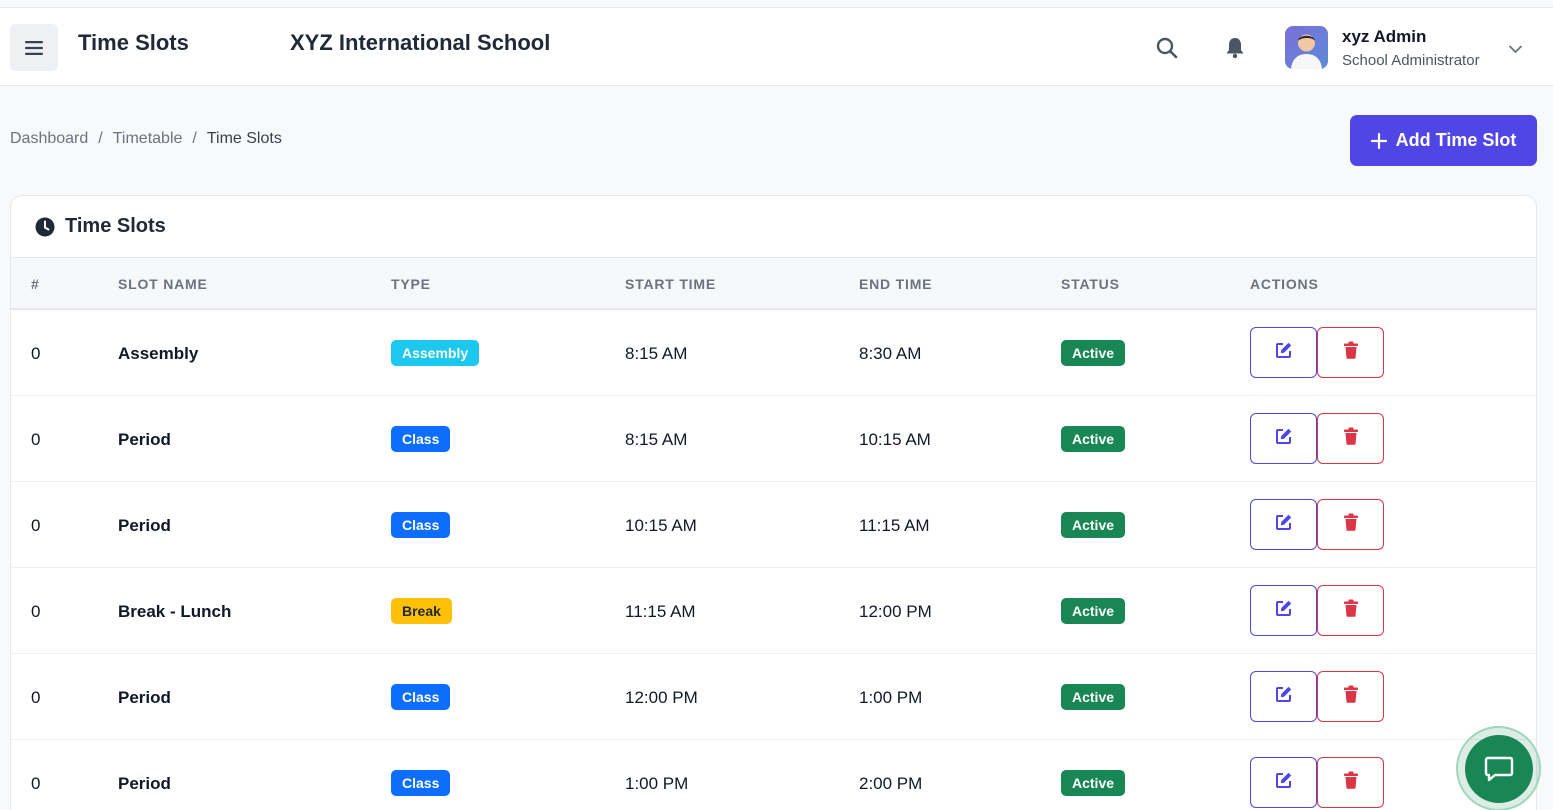 The width and height of the screenshot is (1553, 810). Describe the element at coordinates (420, 42) in the screenshot. I see `school-name: XYZ International School` at that location.